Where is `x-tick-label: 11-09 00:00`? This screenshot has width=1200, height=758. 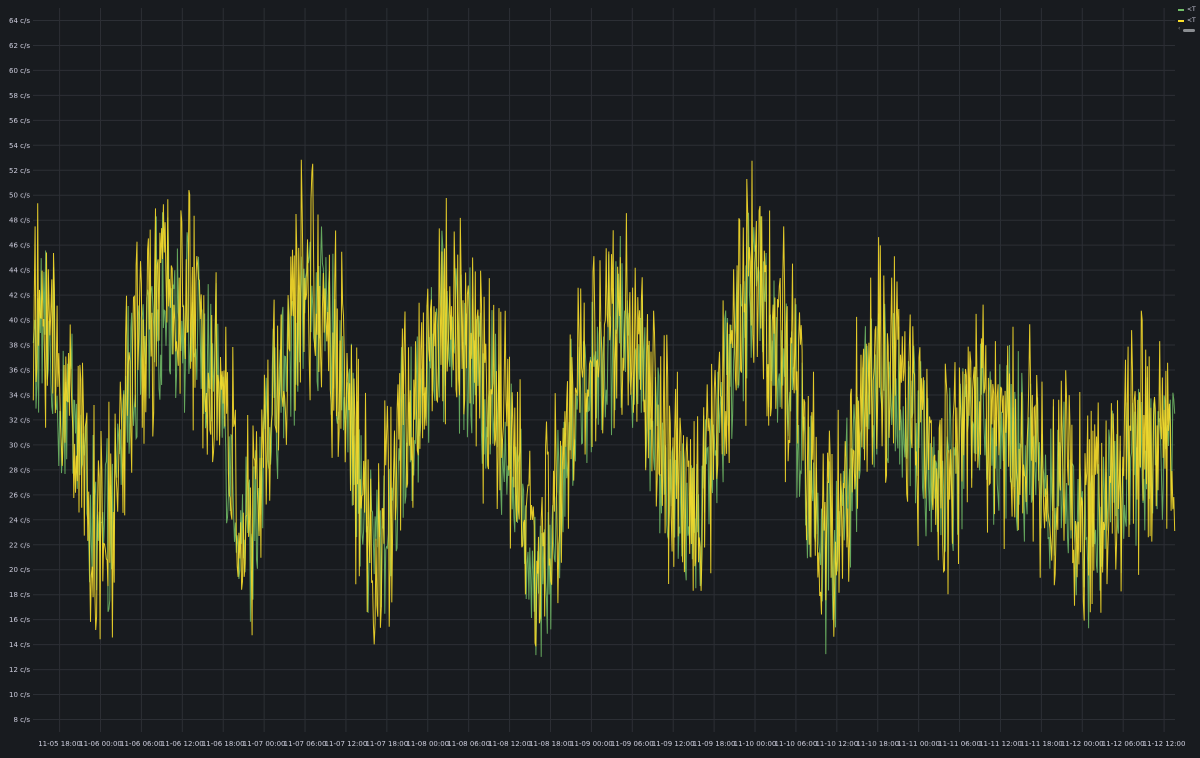 x-tick-label: 11-09 00:00 is located at coordinates (591, 744).